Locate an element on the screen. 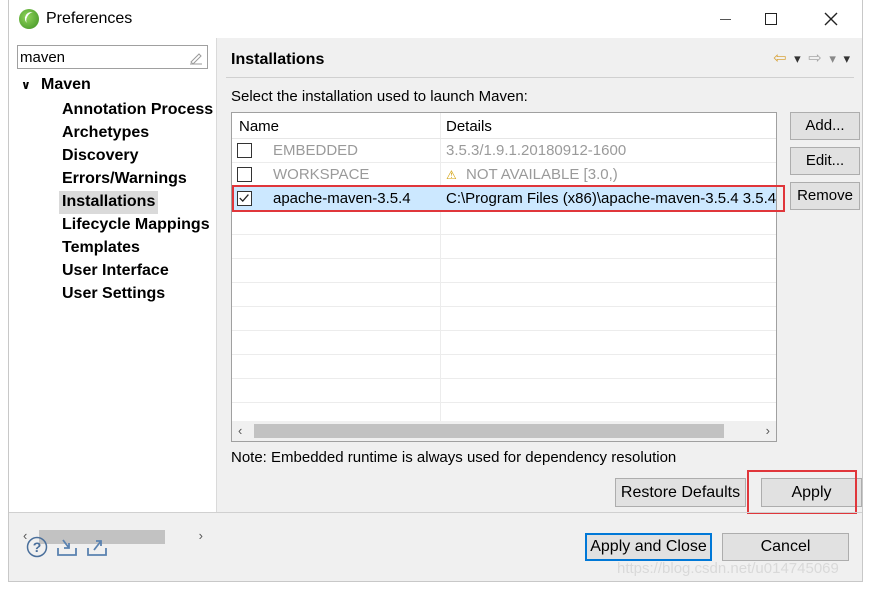  table-horizontal-scrollbar: ‹ › is located at coordinates (504, 431).